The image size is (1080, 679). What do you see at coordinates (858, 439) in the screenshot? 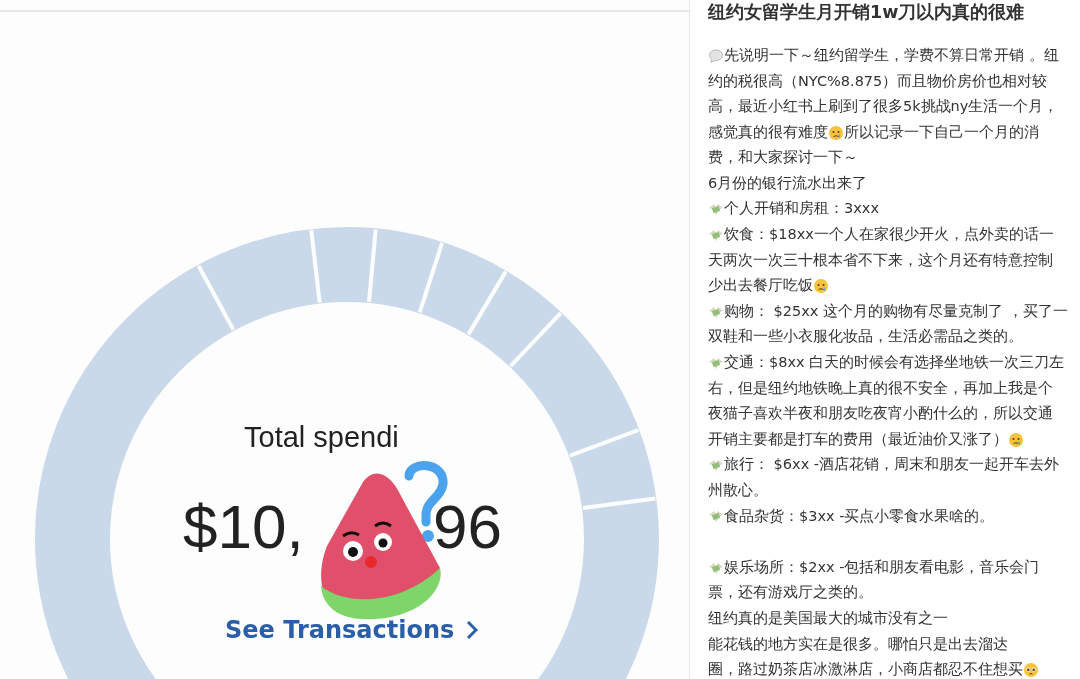
I see `post-text: 开销主要都是打车的费用（最近油价又涨了）` at bounding box center [858, 439].